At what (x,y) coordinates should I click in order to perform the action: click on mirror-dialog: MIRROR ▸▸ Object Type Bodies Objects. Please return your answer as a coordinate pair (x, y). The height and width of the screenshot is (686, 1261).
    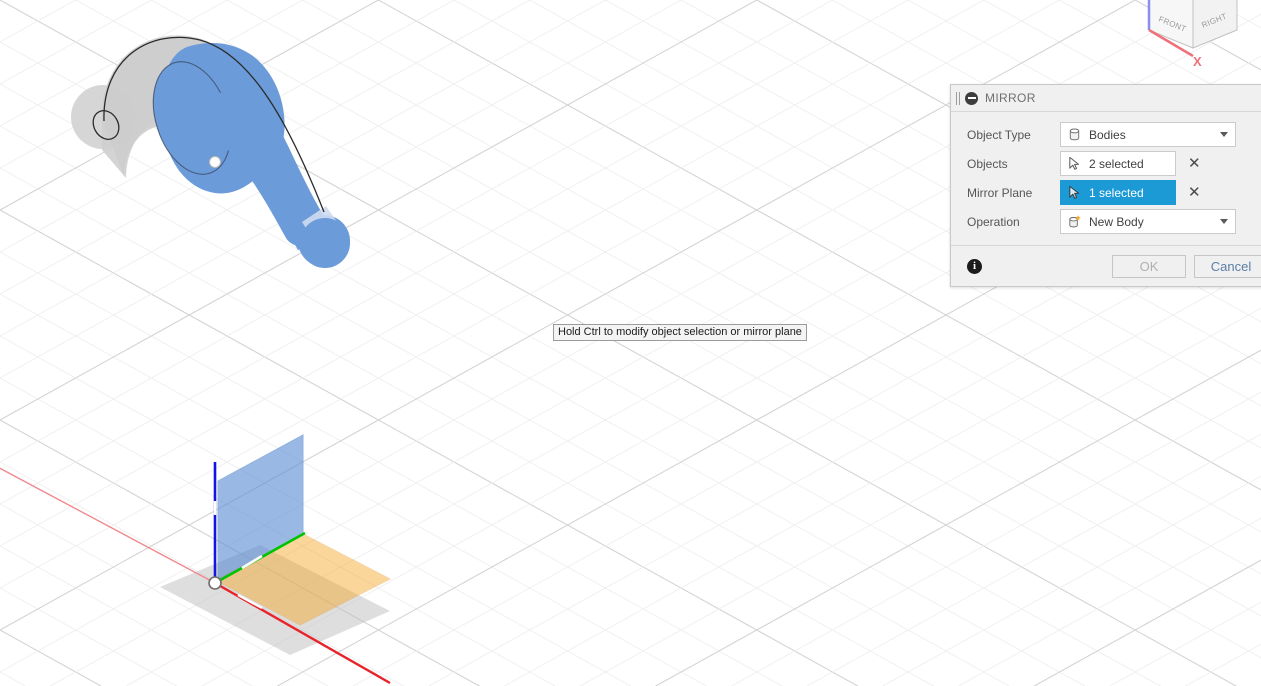
    Looking at the image, I should click on (1105, 185).